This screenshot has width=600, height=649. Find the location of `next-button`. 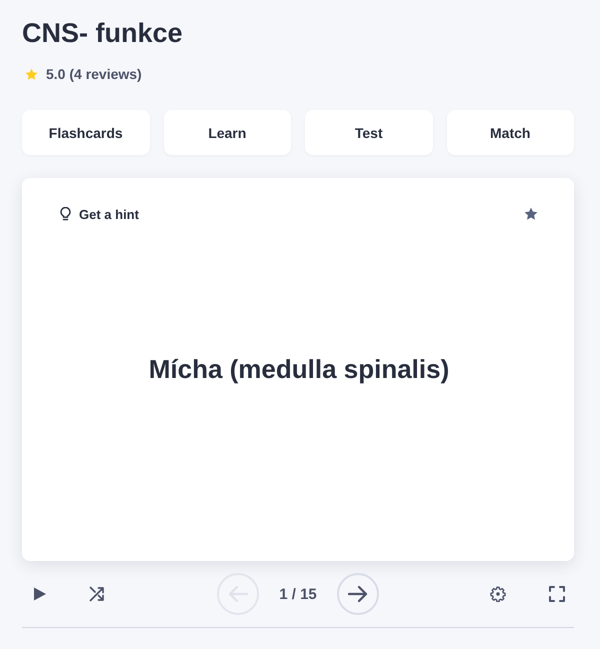

next-button is located at coordinates (357, 594).